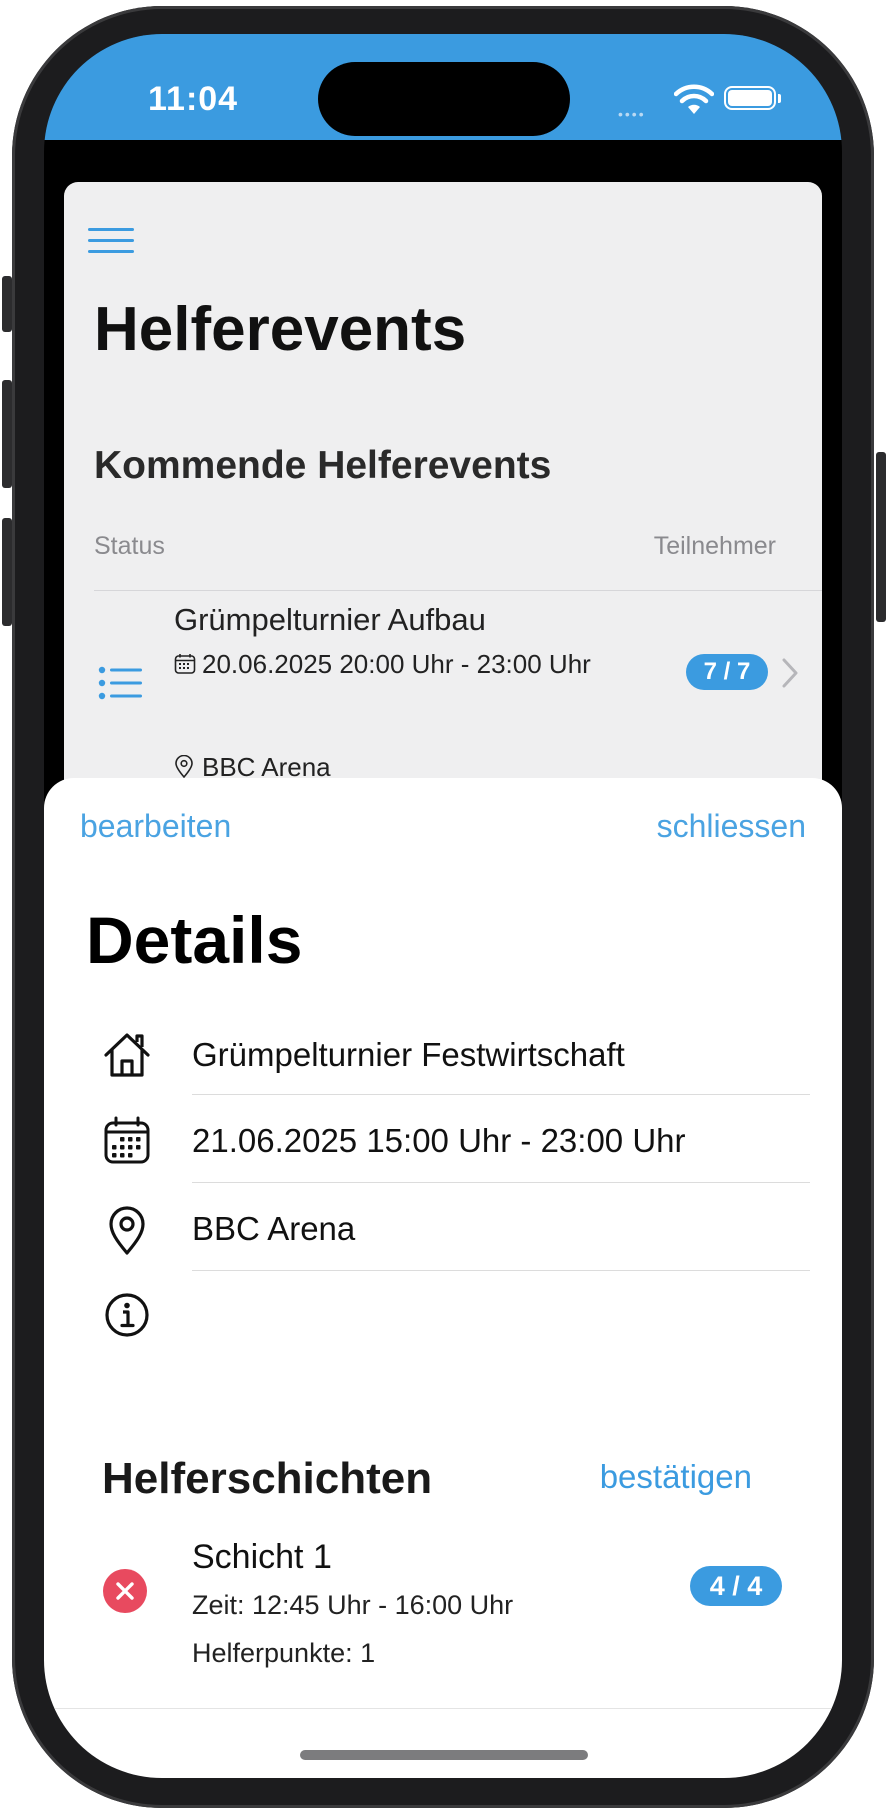 The image size is (888, 1816). I want to click on event-name: Grümpelturnier Festwirtschaft, so click(408, 1054).